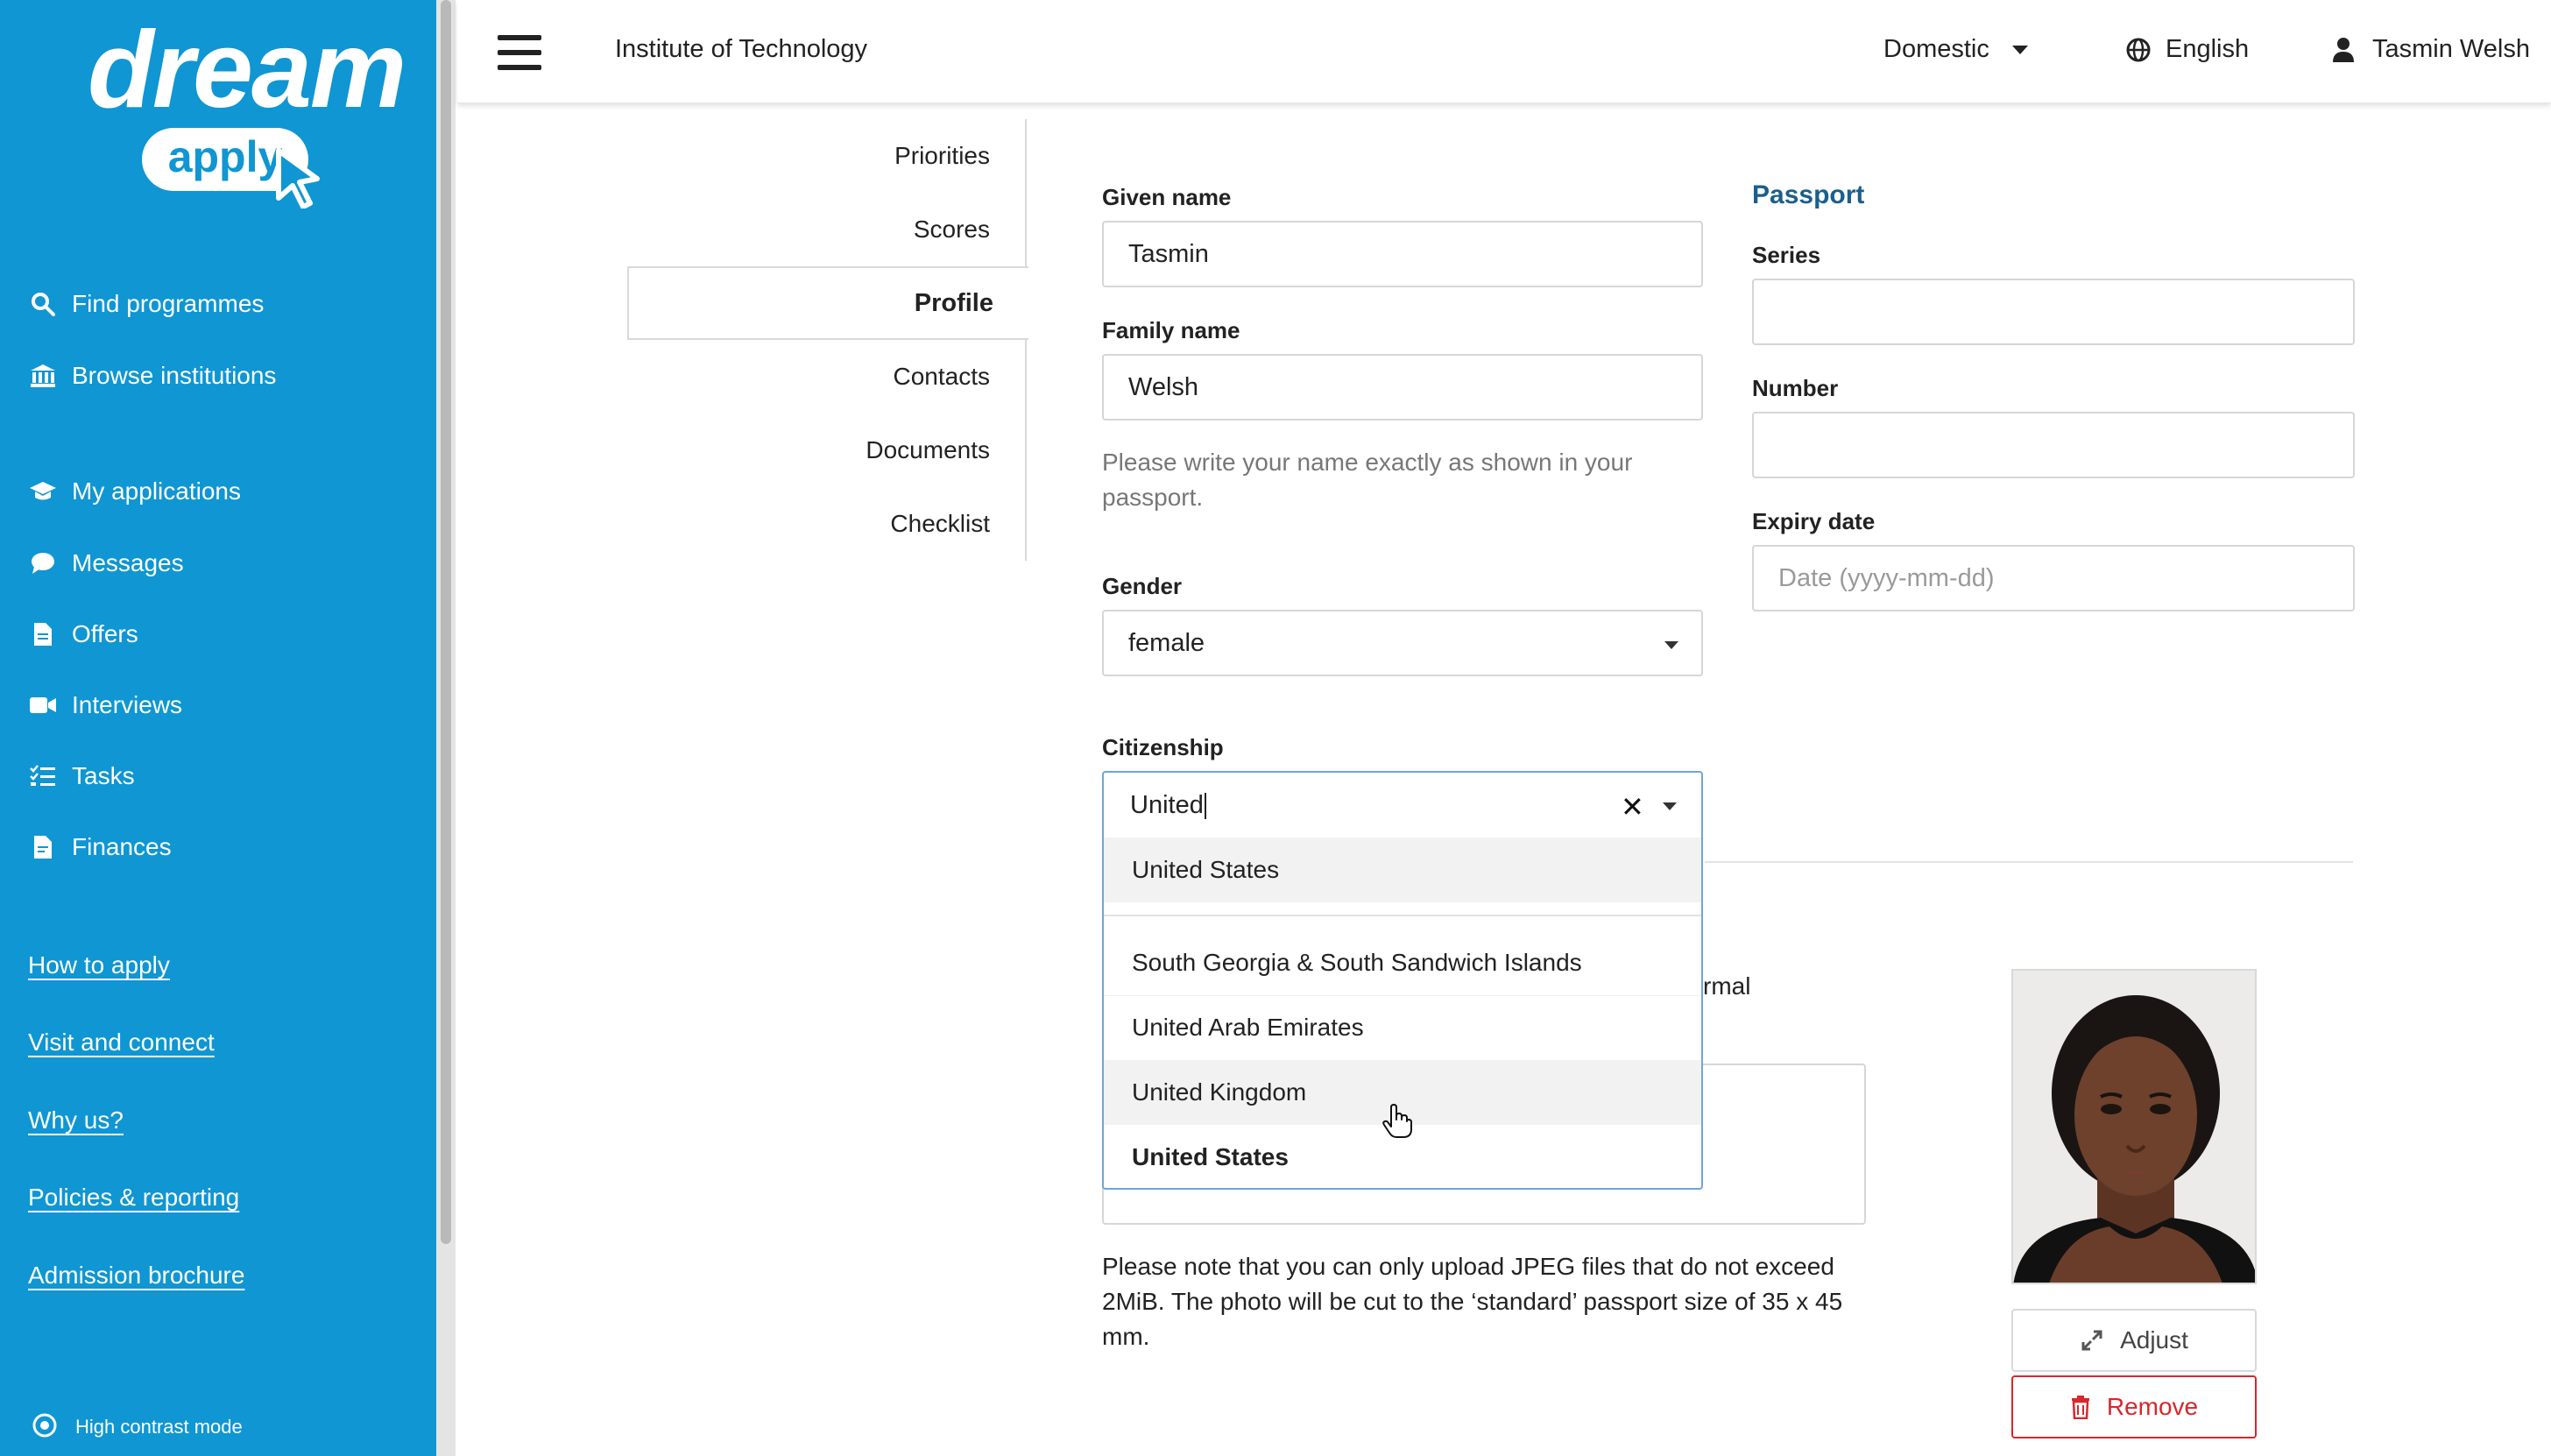 The width and height of the screenshot is (2551, 1456). Describe the element at coordinates (1402, 387) in the screenshot. I see `family-name-field: Welsh` at that location.